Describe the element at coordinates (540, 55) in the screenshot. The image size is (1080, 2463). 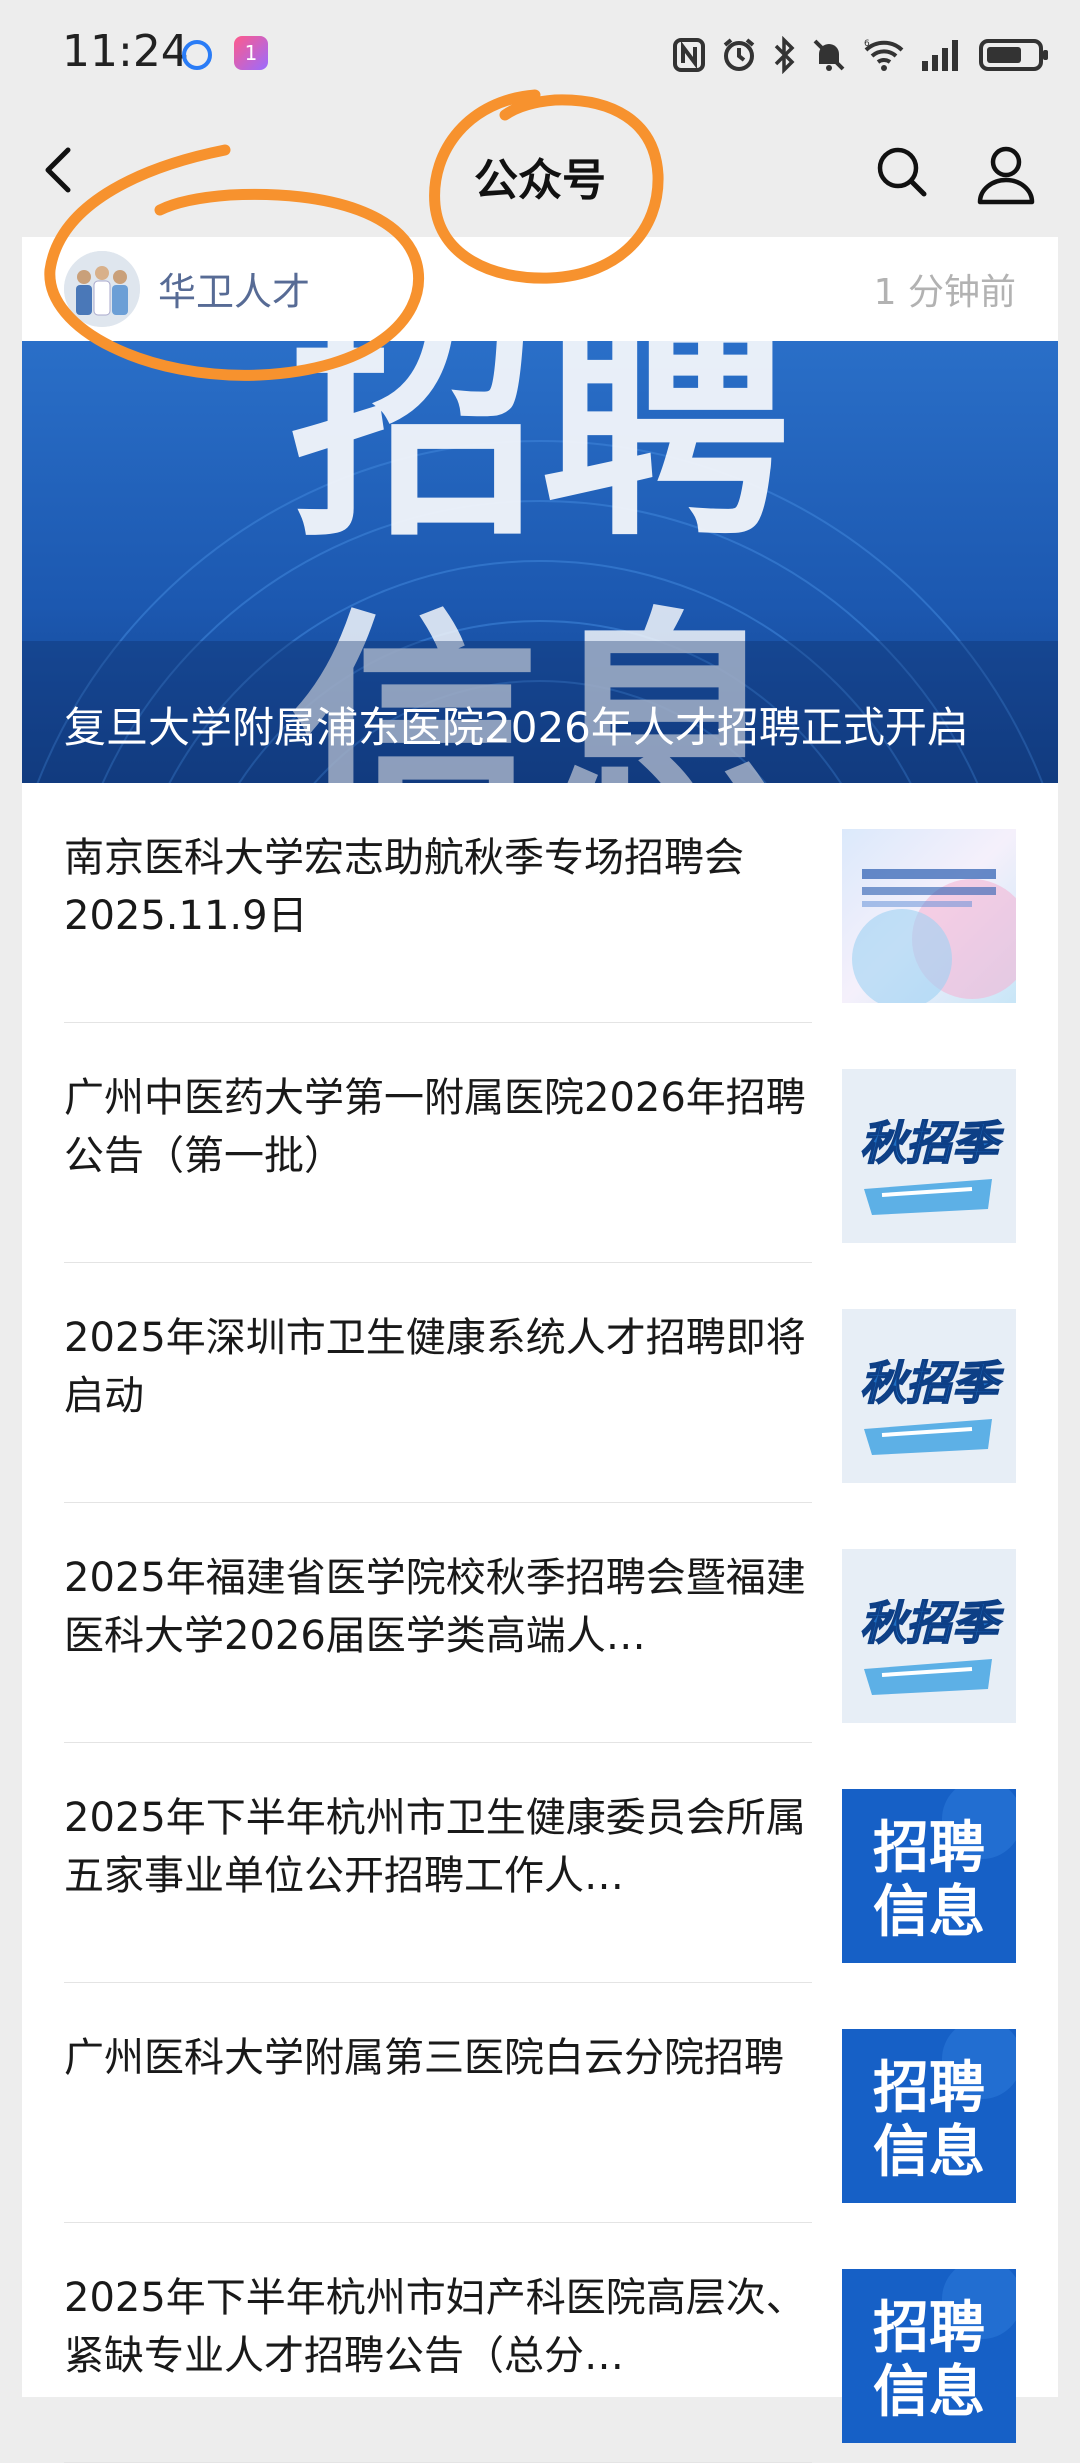
I see `status-bar: 11:24 1 6` at that location.